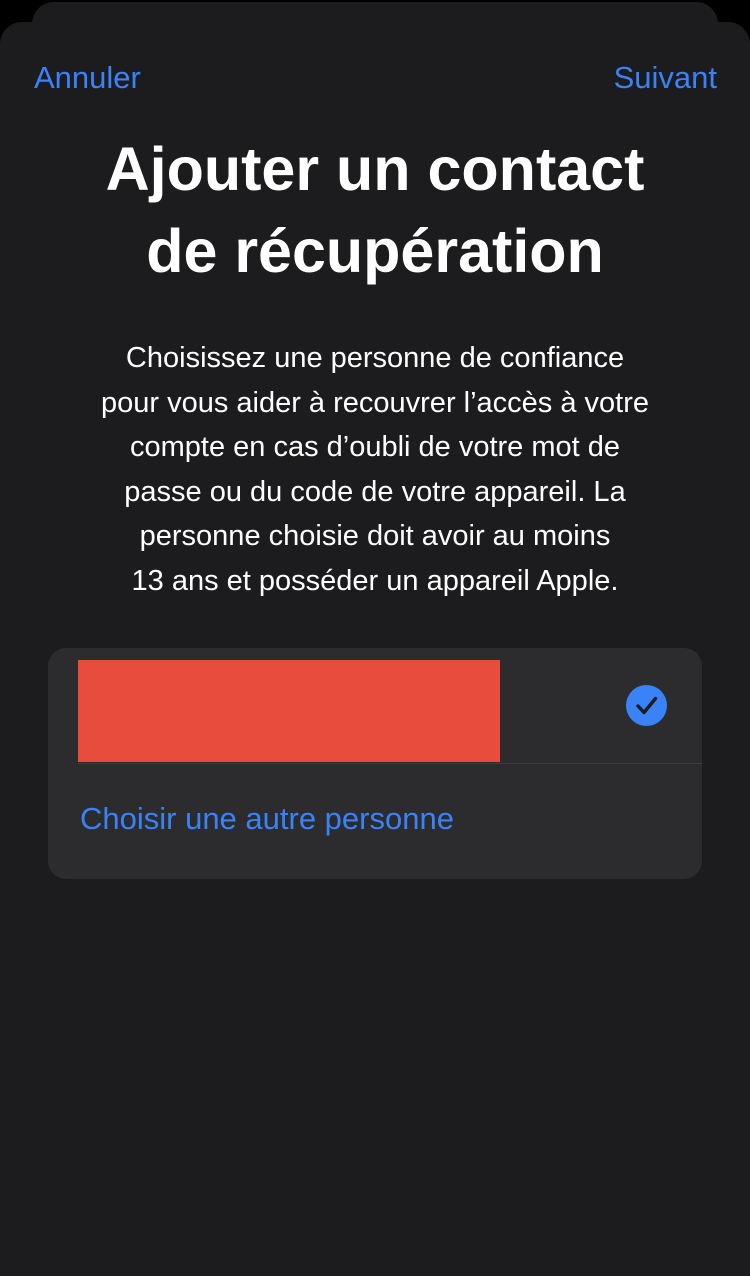 The width and height of the screenshot is (750, 1276). What do you see at coordinates (375, 210) in the screenshot?
I see `page-title: Ajouter un contact de récupération` at bounding box center [375, 210].